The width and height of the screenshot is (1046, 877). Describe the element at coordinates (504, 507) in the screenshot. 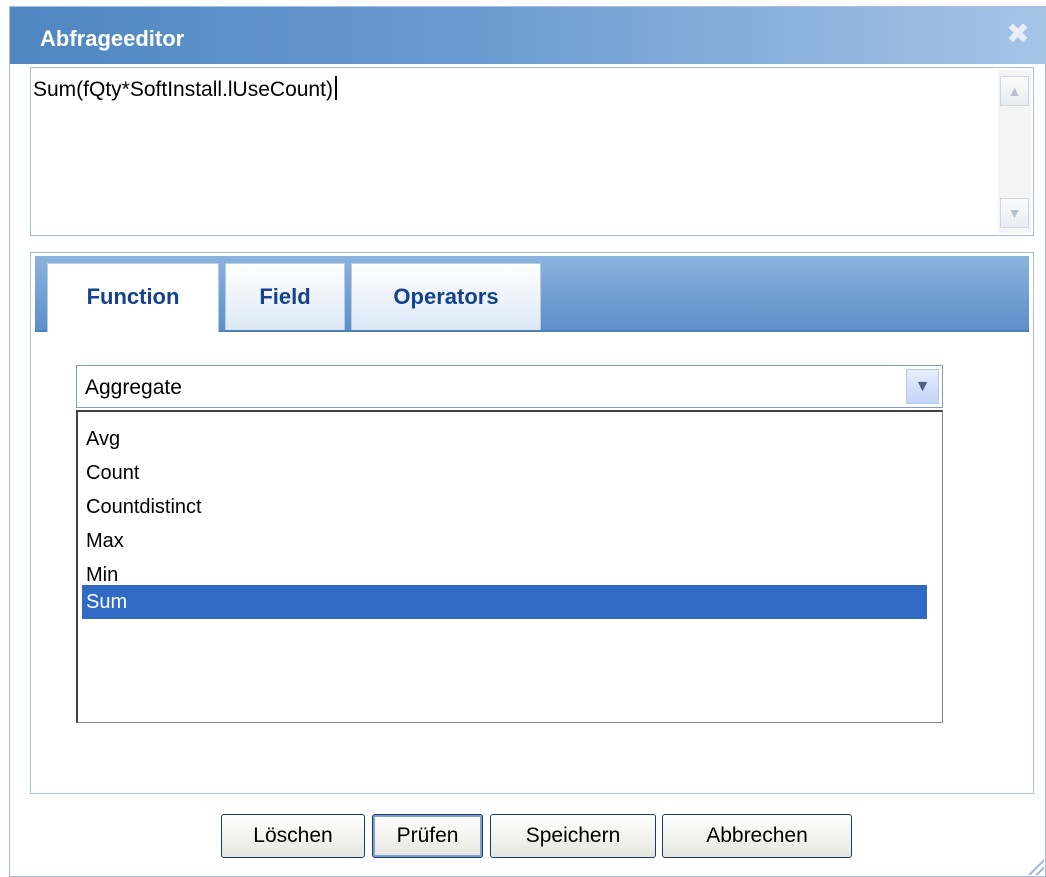

I see `list-item: Countdistinct` at that location.